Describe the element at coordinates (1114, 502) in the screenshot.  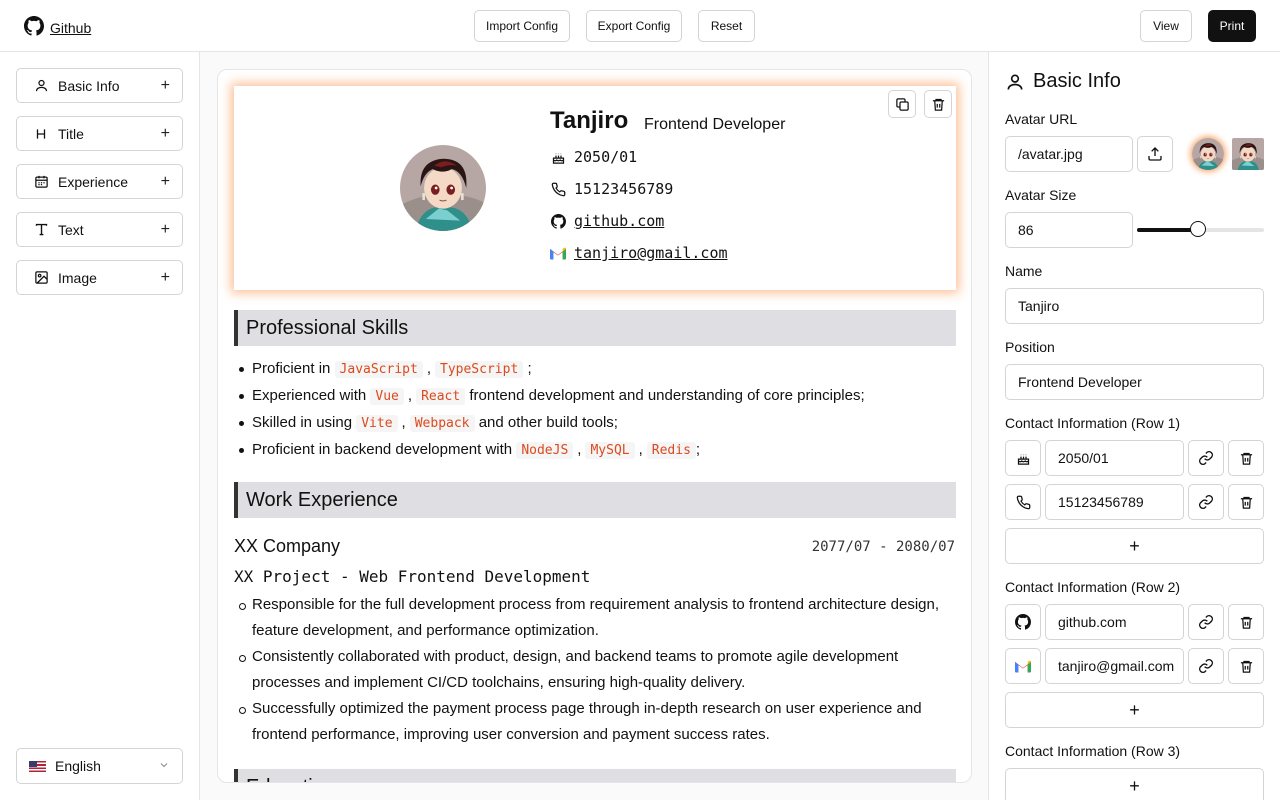
I see `contact-value-input: 15123456789` at that location.